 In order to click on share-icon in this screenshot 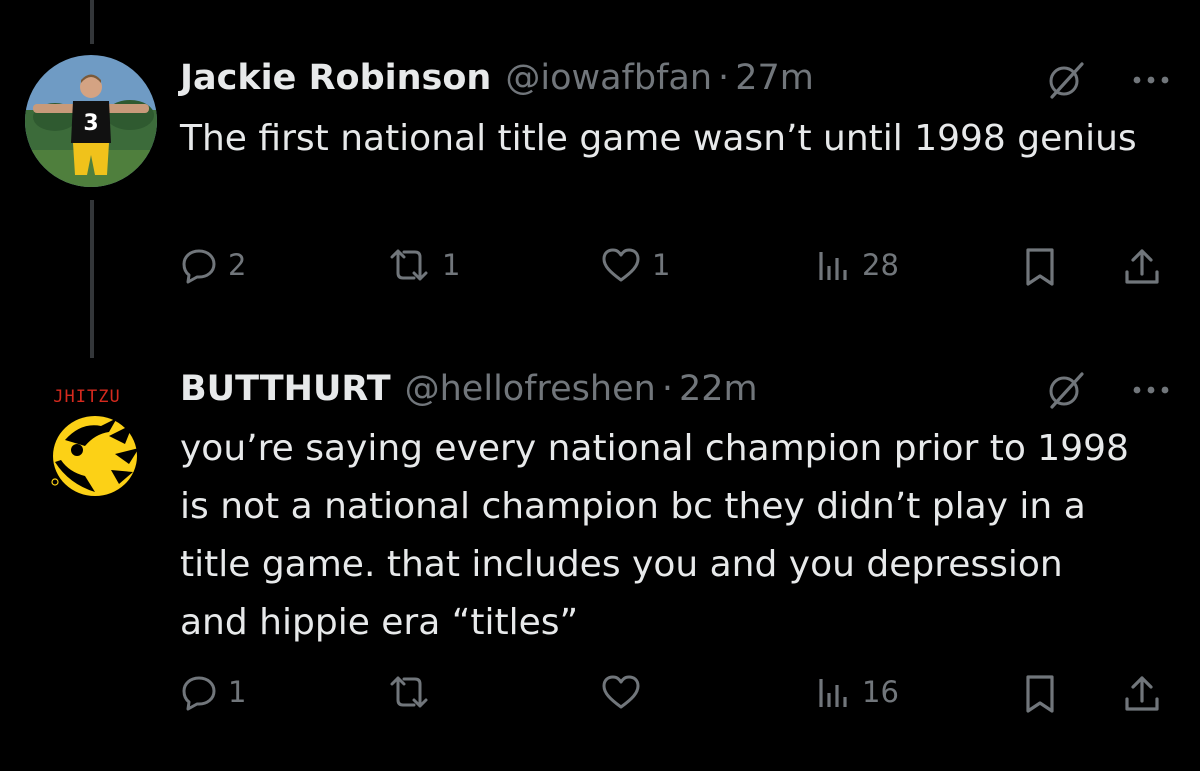, I will do `click(1142, 694)`.